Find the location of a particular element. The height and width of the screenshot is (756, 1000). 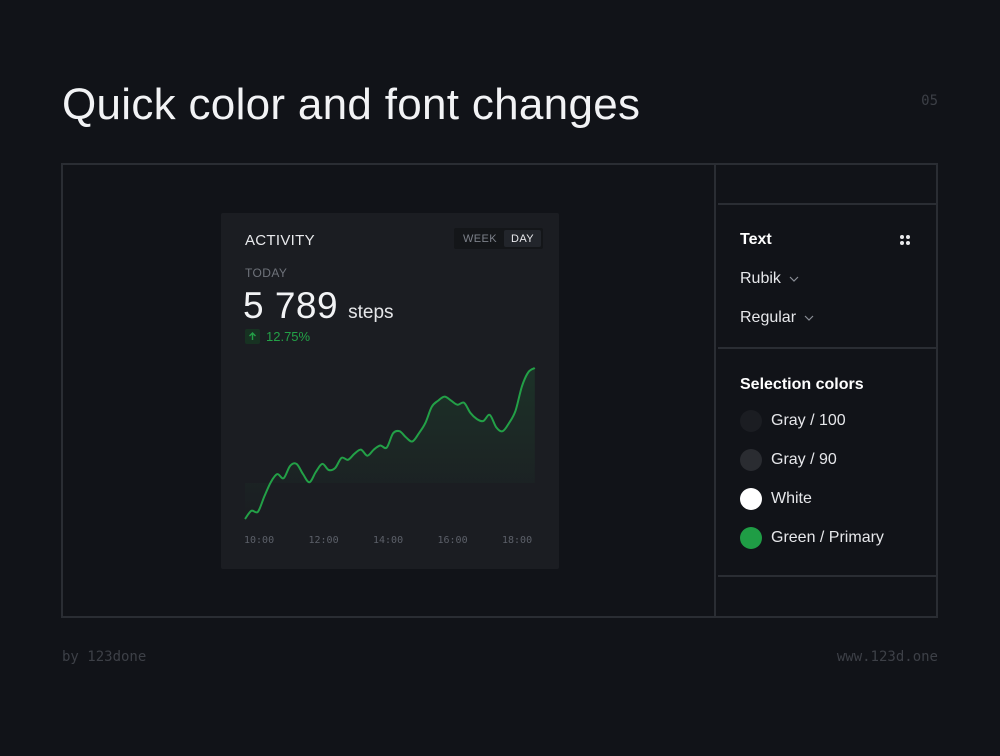

x-tick-label: 16:00 is located at coordinates (453, 540).